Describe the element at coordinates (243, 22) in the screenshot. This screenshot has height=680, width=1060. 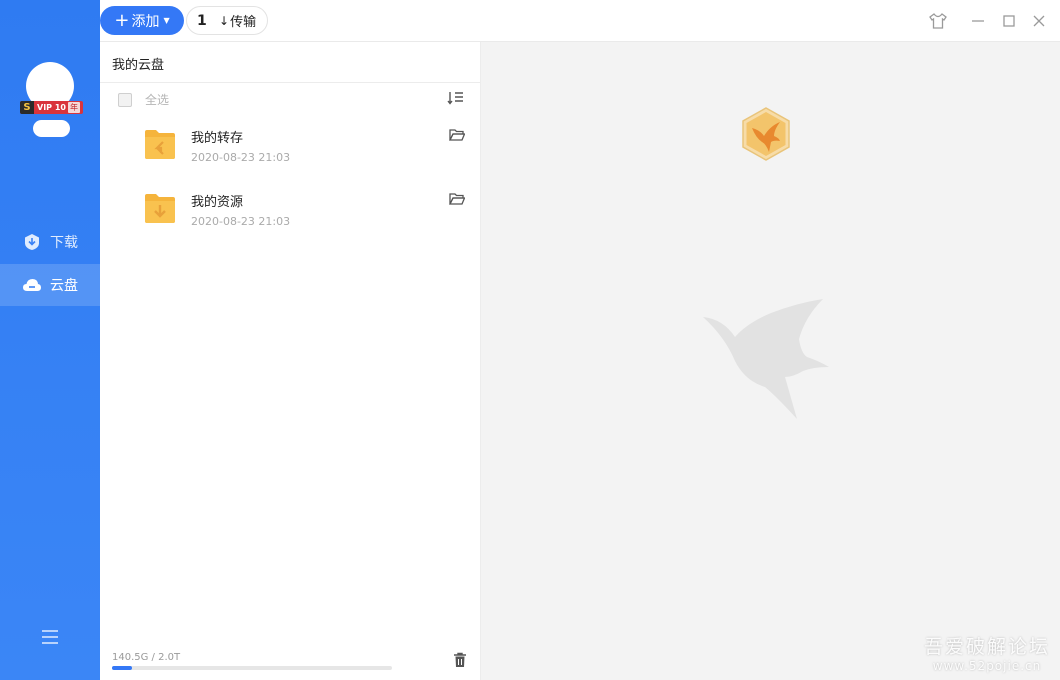
I see `transfer-label: 传输` at that location.